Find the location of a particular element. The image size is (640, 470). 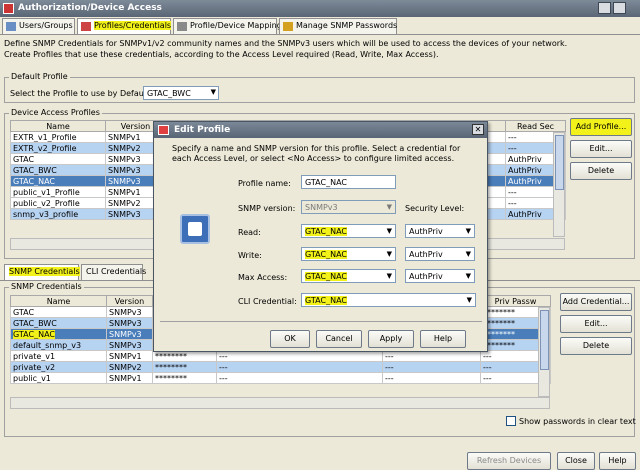

tab-profiles-credentials: Profiles/Credentials is located at coordinates (124, 26).